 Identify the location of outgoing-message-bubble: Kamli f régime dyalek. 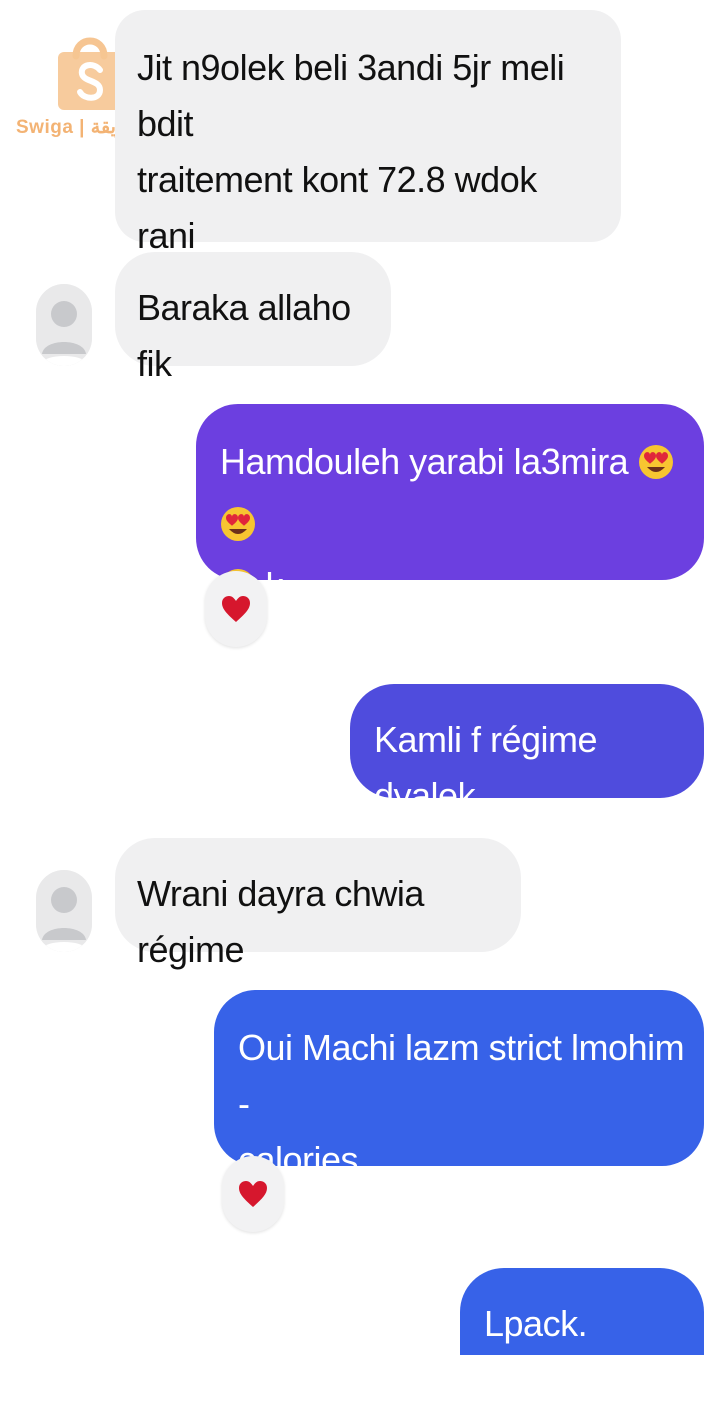
(527, 750).